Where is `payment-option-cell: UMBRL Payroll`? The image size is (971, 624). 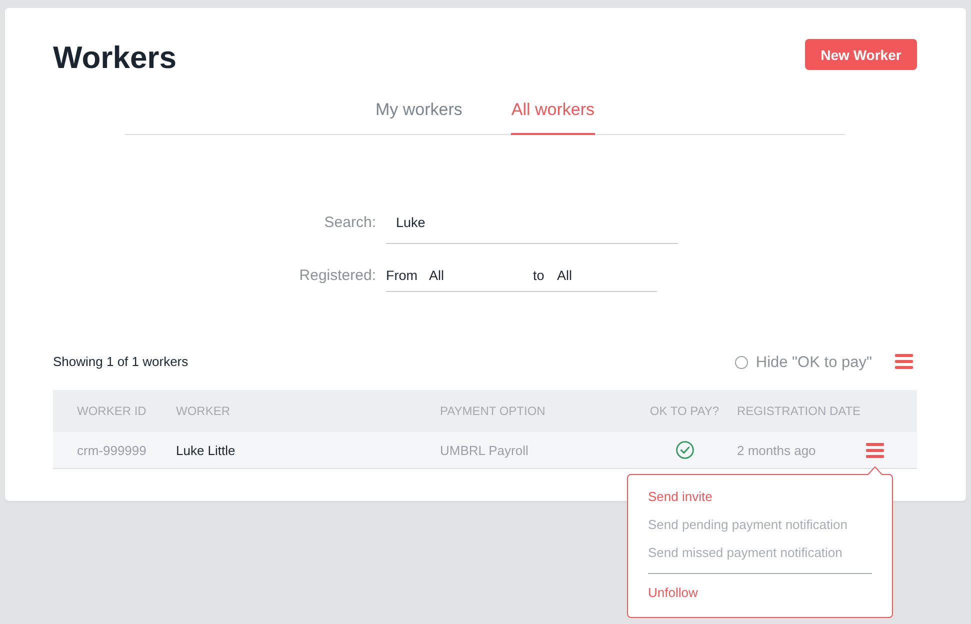
payment-option-cell: UMBRL Payroll is located at coordinates (484, 450).